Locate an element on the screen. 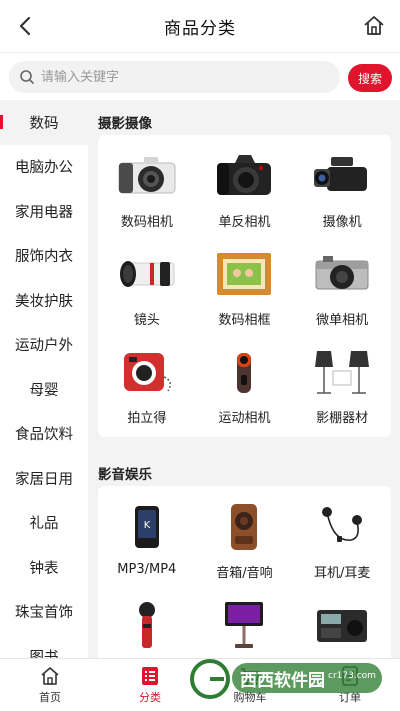 This screenshot has height=711, width=400. page-title: 商品分类 is located at coordinates (200, 28).